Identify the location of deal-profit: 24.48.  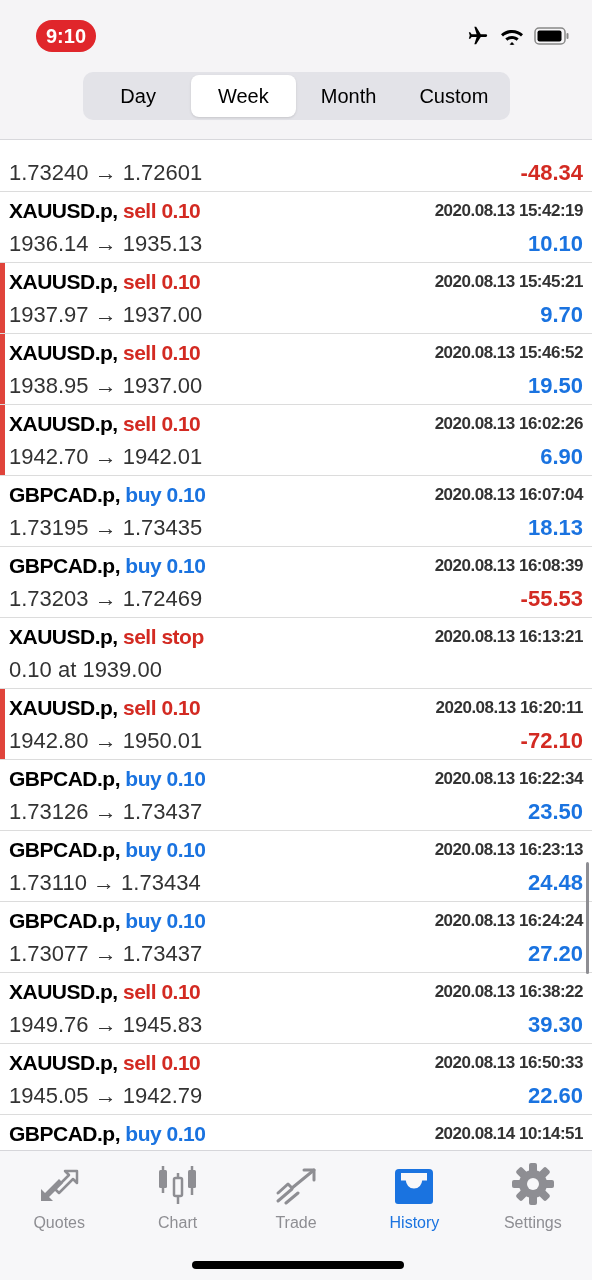
(555, 882).